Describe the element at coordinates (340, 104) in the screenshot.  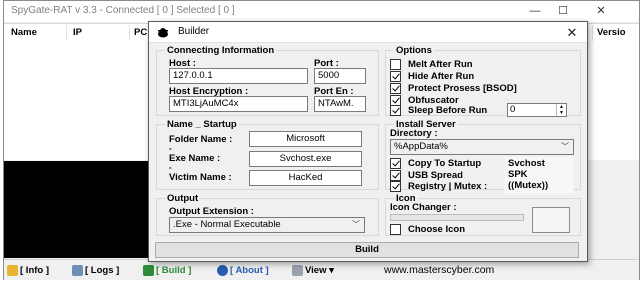
I see `port-encryption-input: NTAwM.` at that location.